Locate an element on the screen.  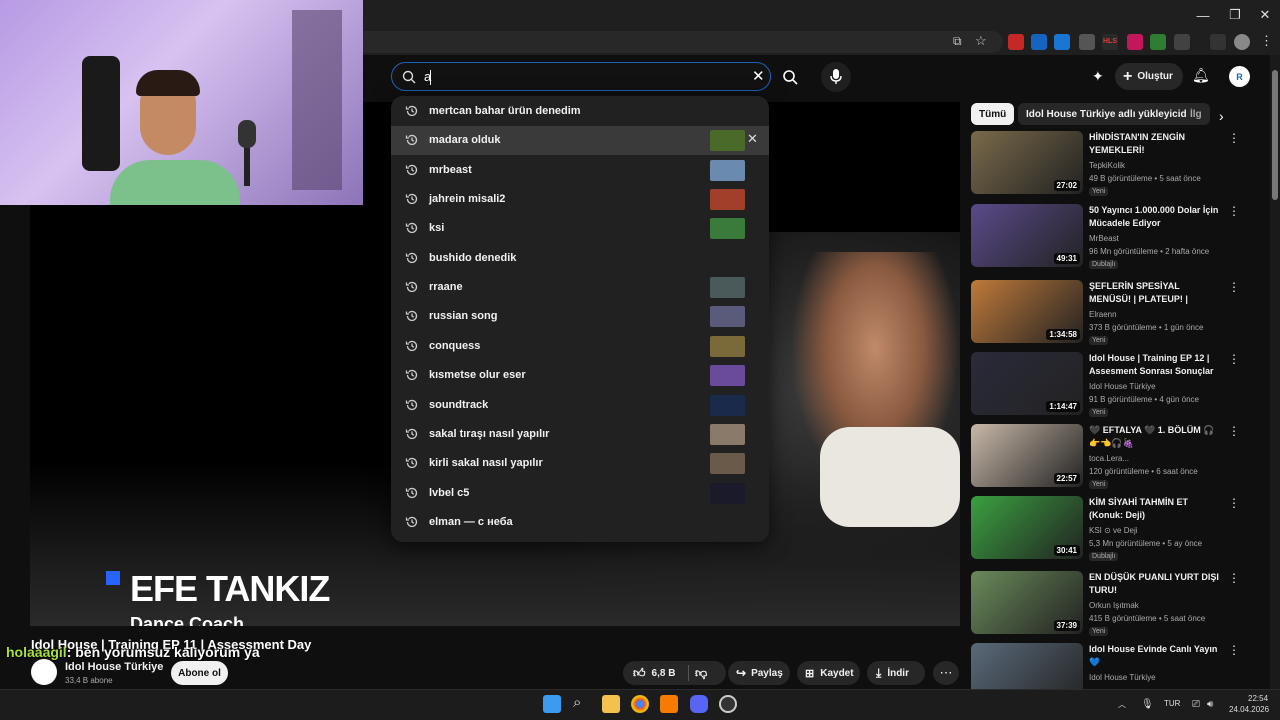
profile-avatar is located at coordinates (1242, 42).